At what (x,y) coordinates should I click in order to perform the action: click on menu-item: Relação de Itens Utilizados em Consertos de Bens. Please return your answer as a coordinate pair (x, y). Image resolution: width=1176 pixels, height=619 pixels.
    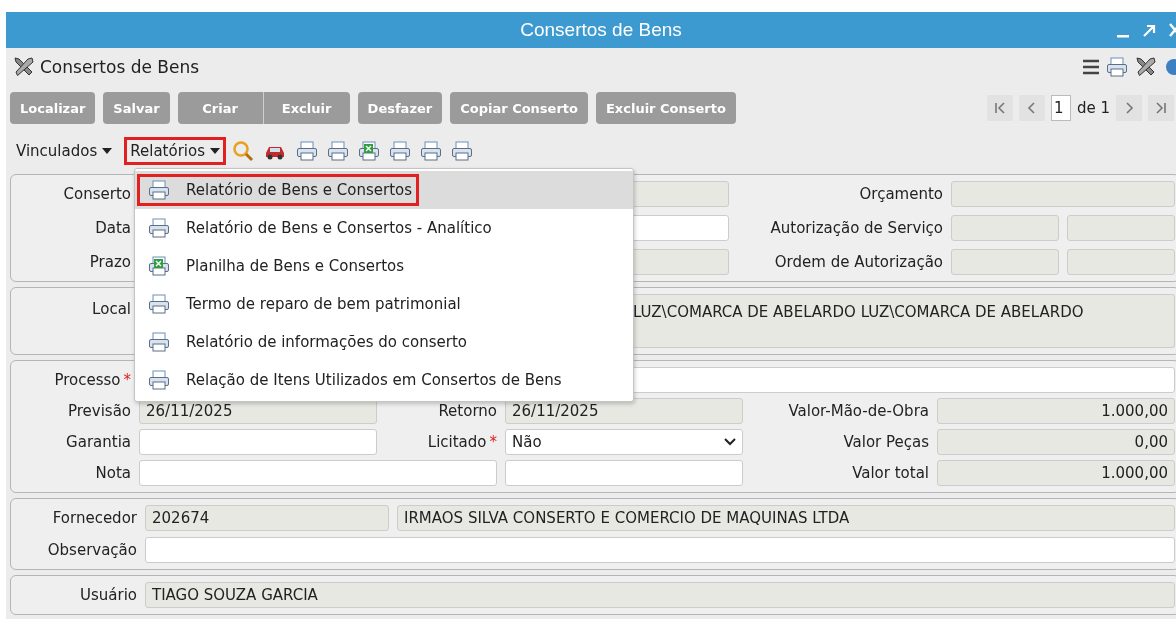
    Looking at the image, I should click on (384, 380).